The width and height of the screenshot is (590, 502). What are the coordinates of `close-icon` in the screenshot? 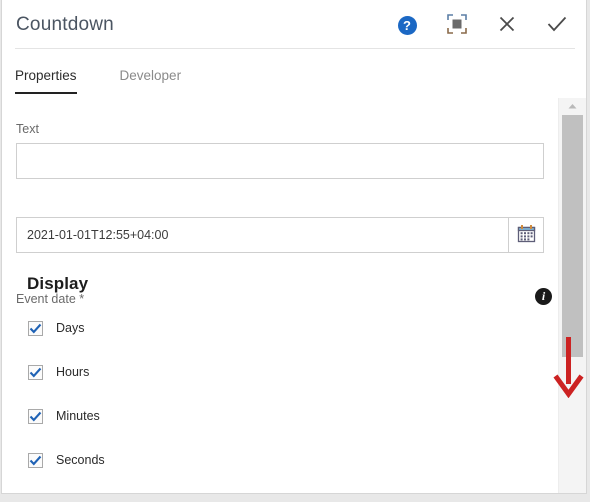 It's located at (507, 25).